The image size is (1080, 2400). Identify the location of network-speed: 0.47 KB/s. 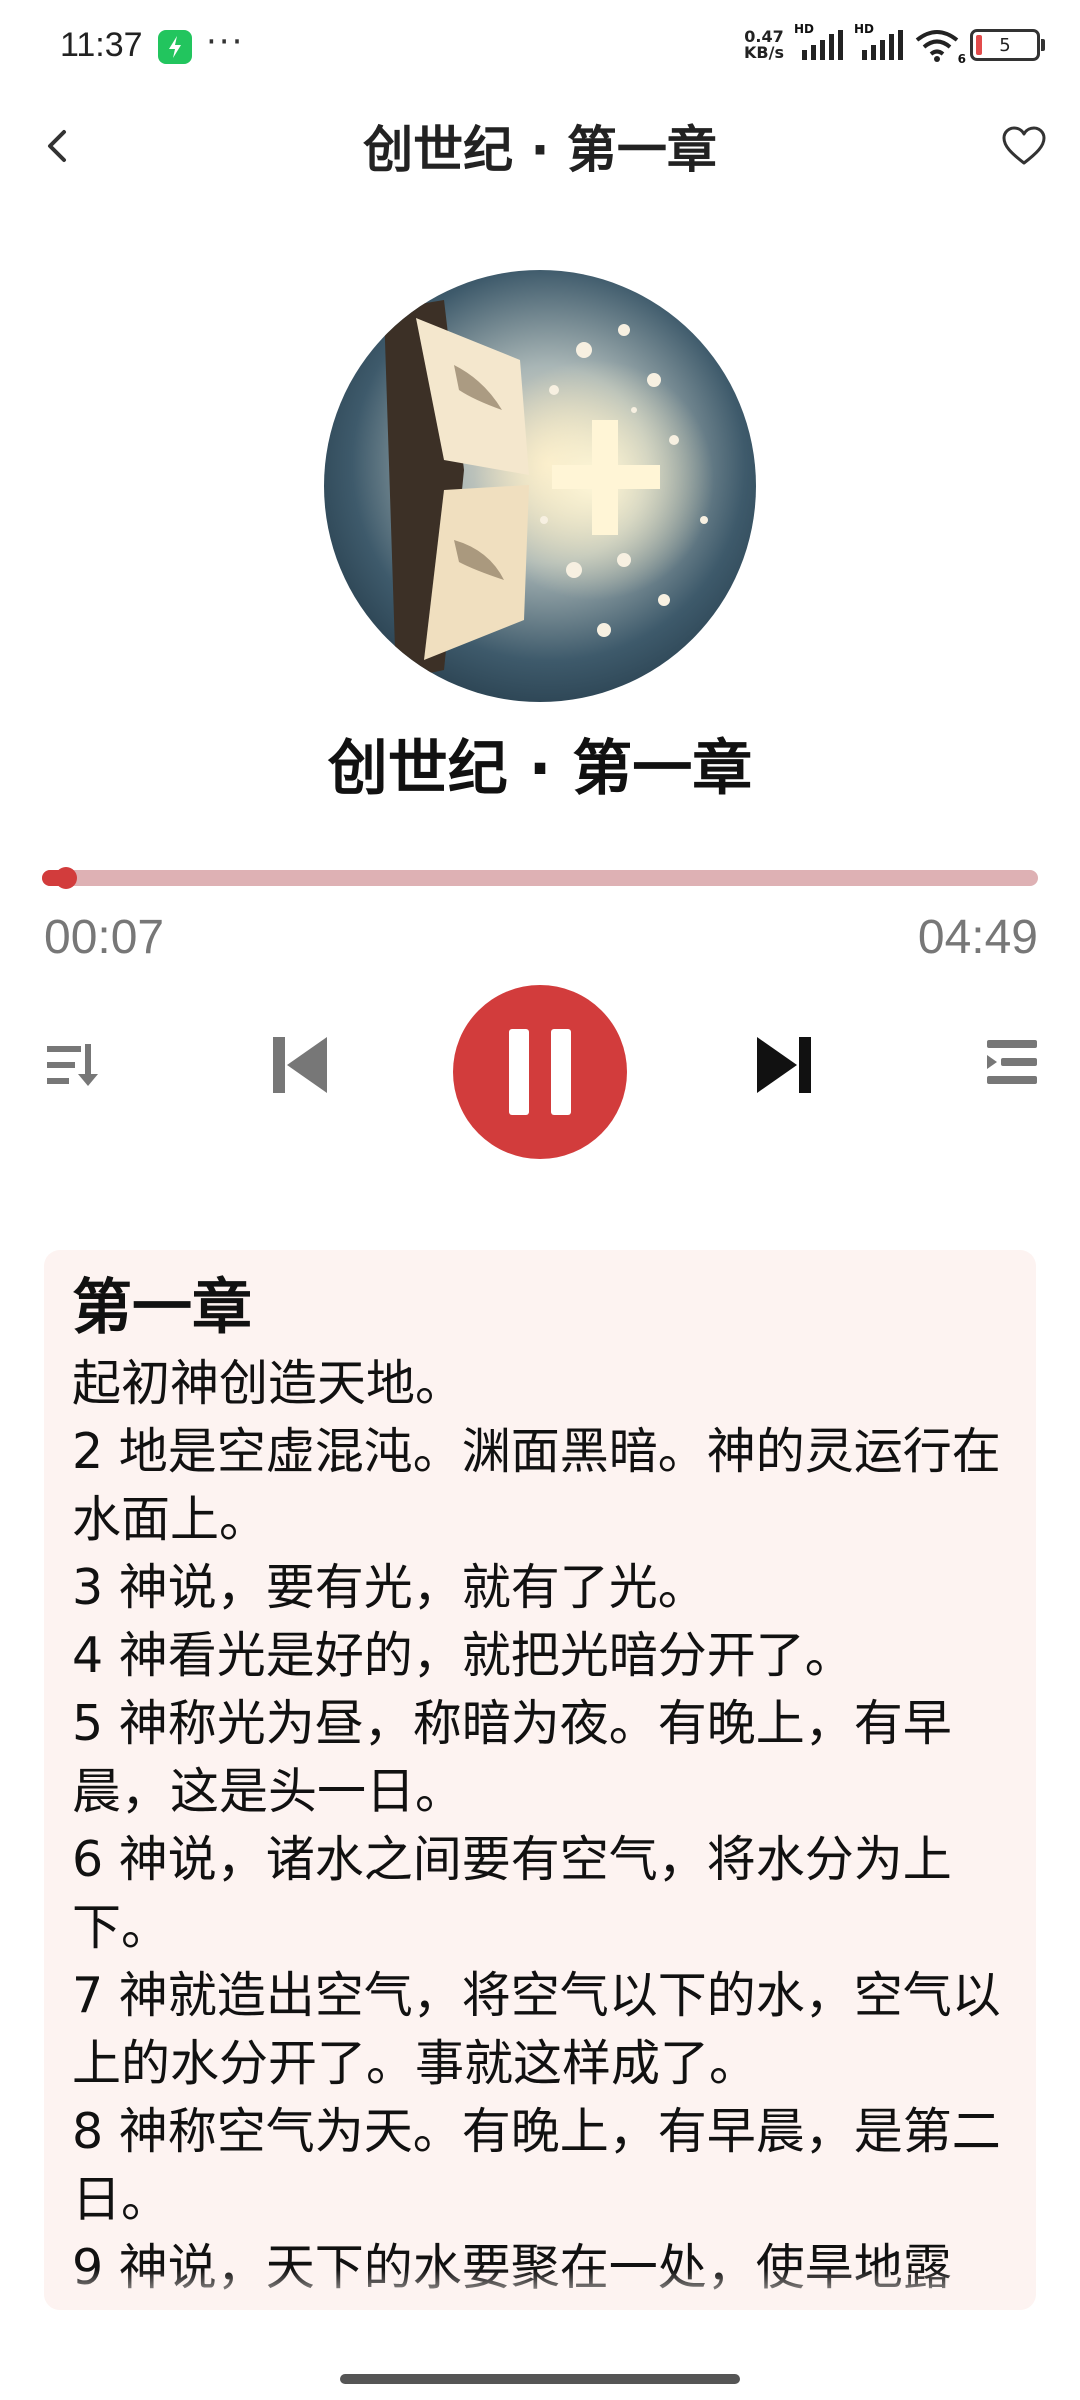
(764, 45).